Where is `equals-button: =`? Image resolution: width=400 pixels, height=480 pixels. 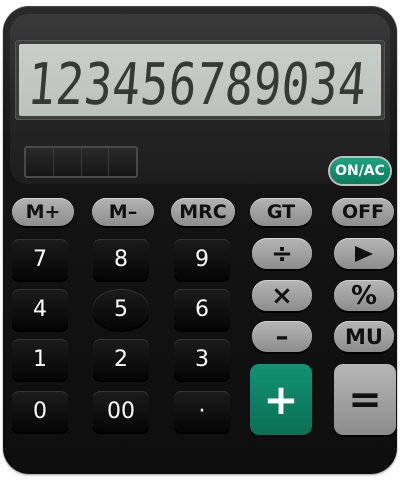
equals-button: = is located at coordinates (365, 399).